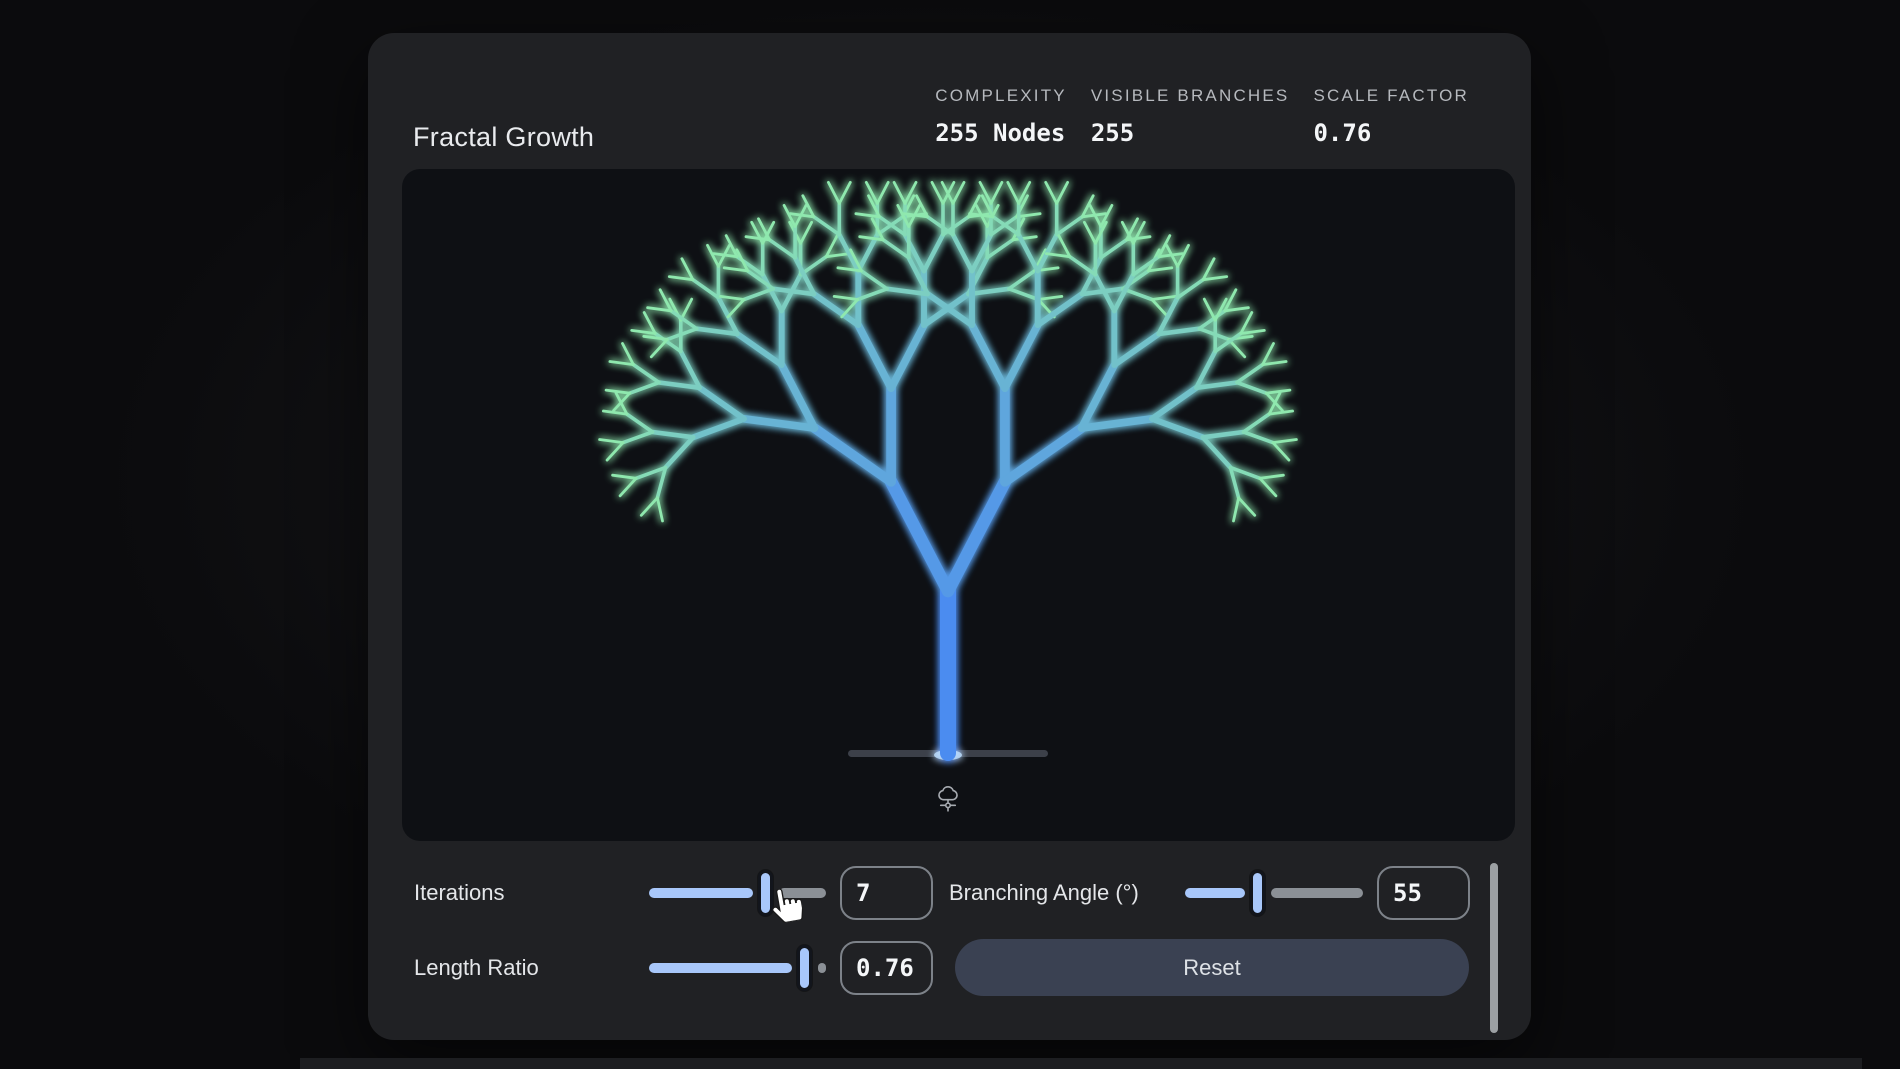 The image size is (1900, 1069). Describe the element at coordinates (886, 968) in the screenshot. I see `length-ratio-value-input: 0.76` at that location.